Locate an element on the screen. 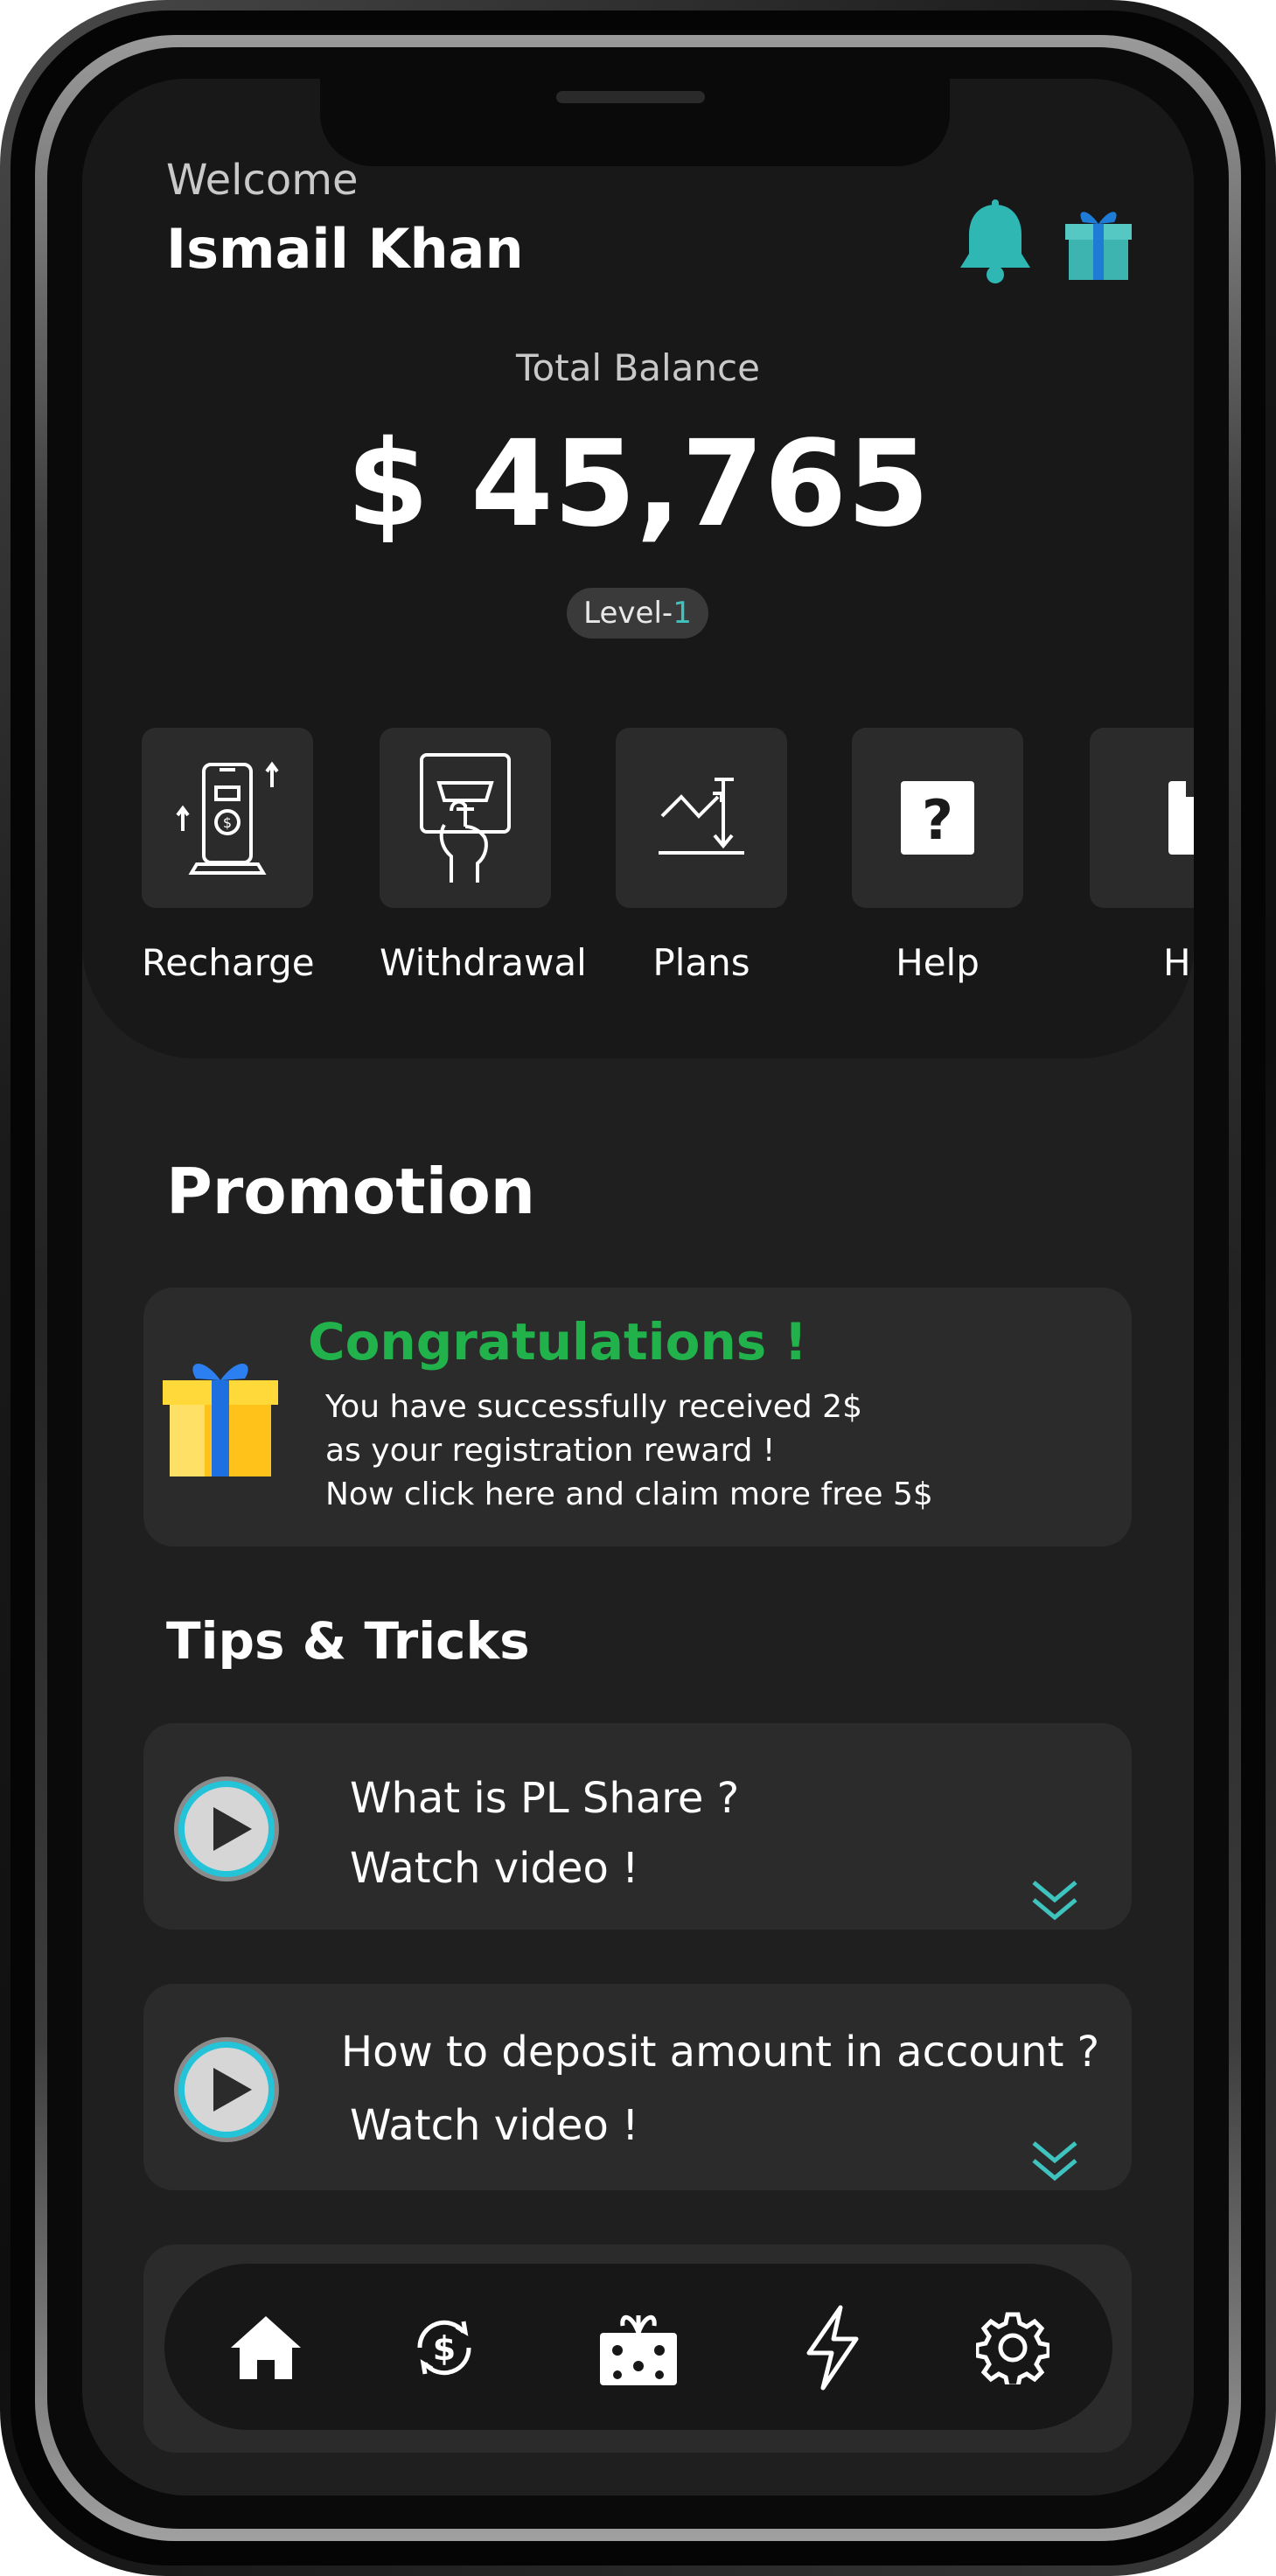  plans-chart-icon is located at coordinates (701, 816).